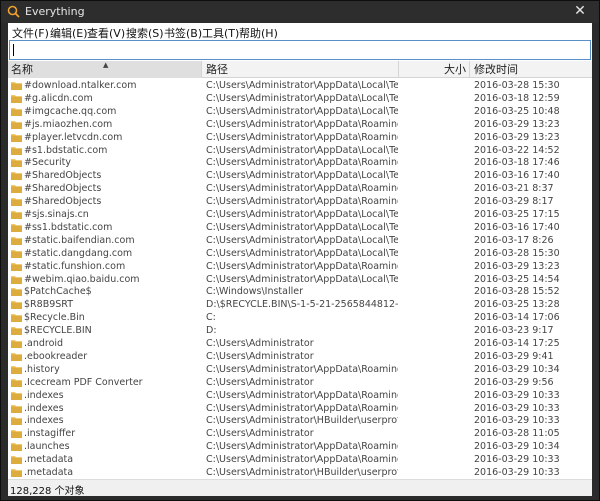 The image size is (600, 501). What do you see at coordinates (105, 69) in the screenshot?
I see `column-header-name: 名称 ▲` at bounding box center [105, 69].